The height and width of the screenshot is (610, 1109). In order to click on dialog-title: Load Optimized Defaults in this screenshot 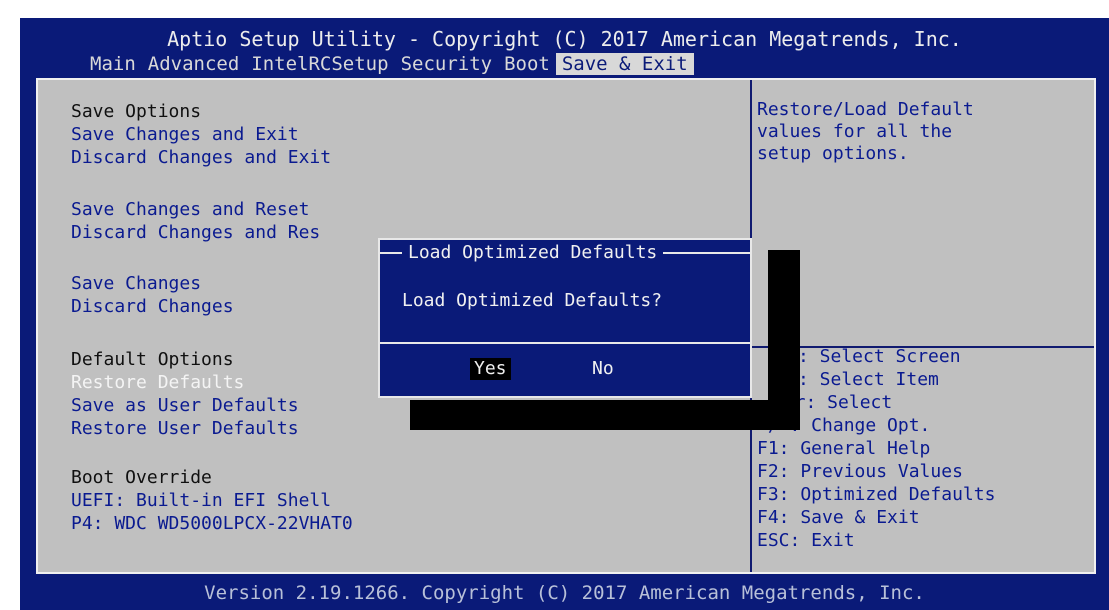, I will do `click(533, 253)`.